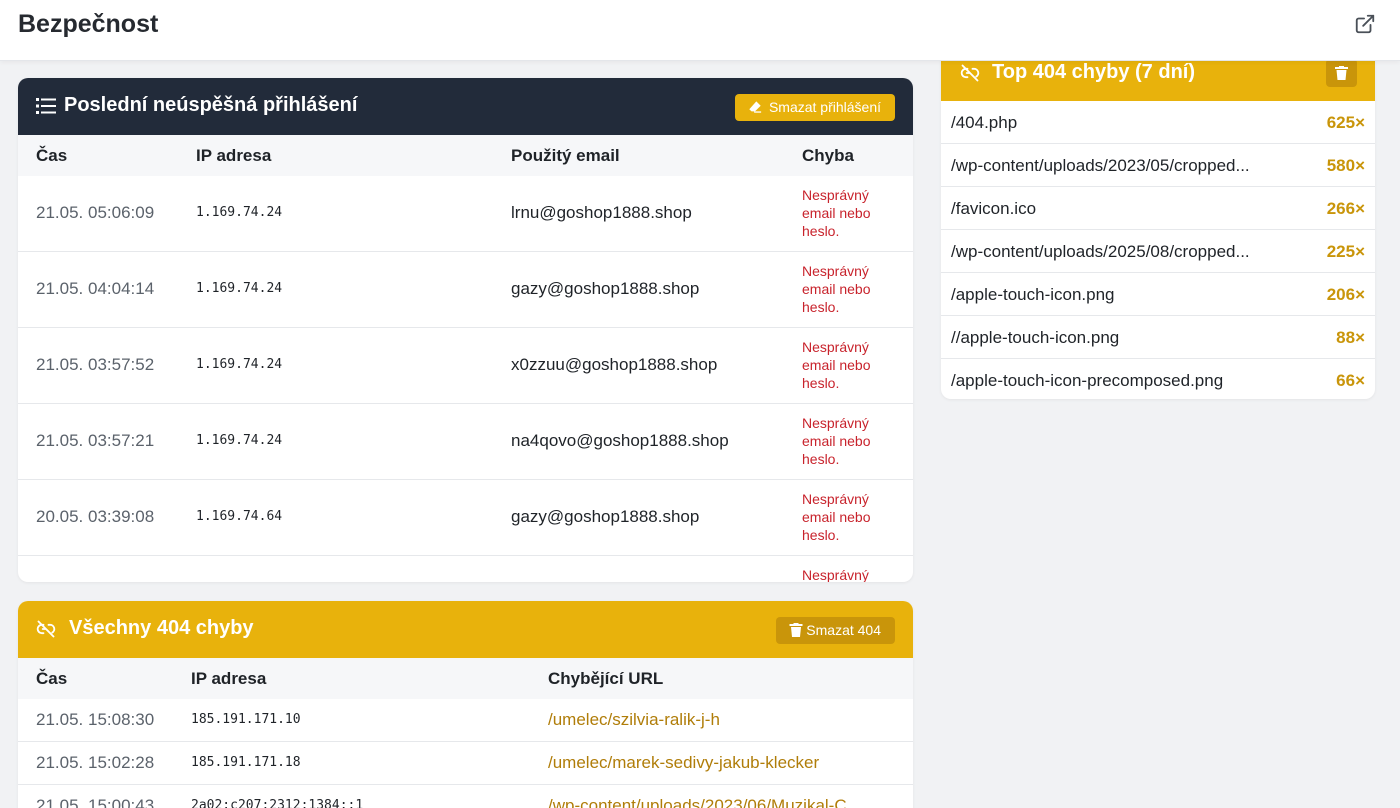 The image size is (1400, 808). I want to click on top404-title: Top 404 chyby (7 dní), so click(1093, 72).